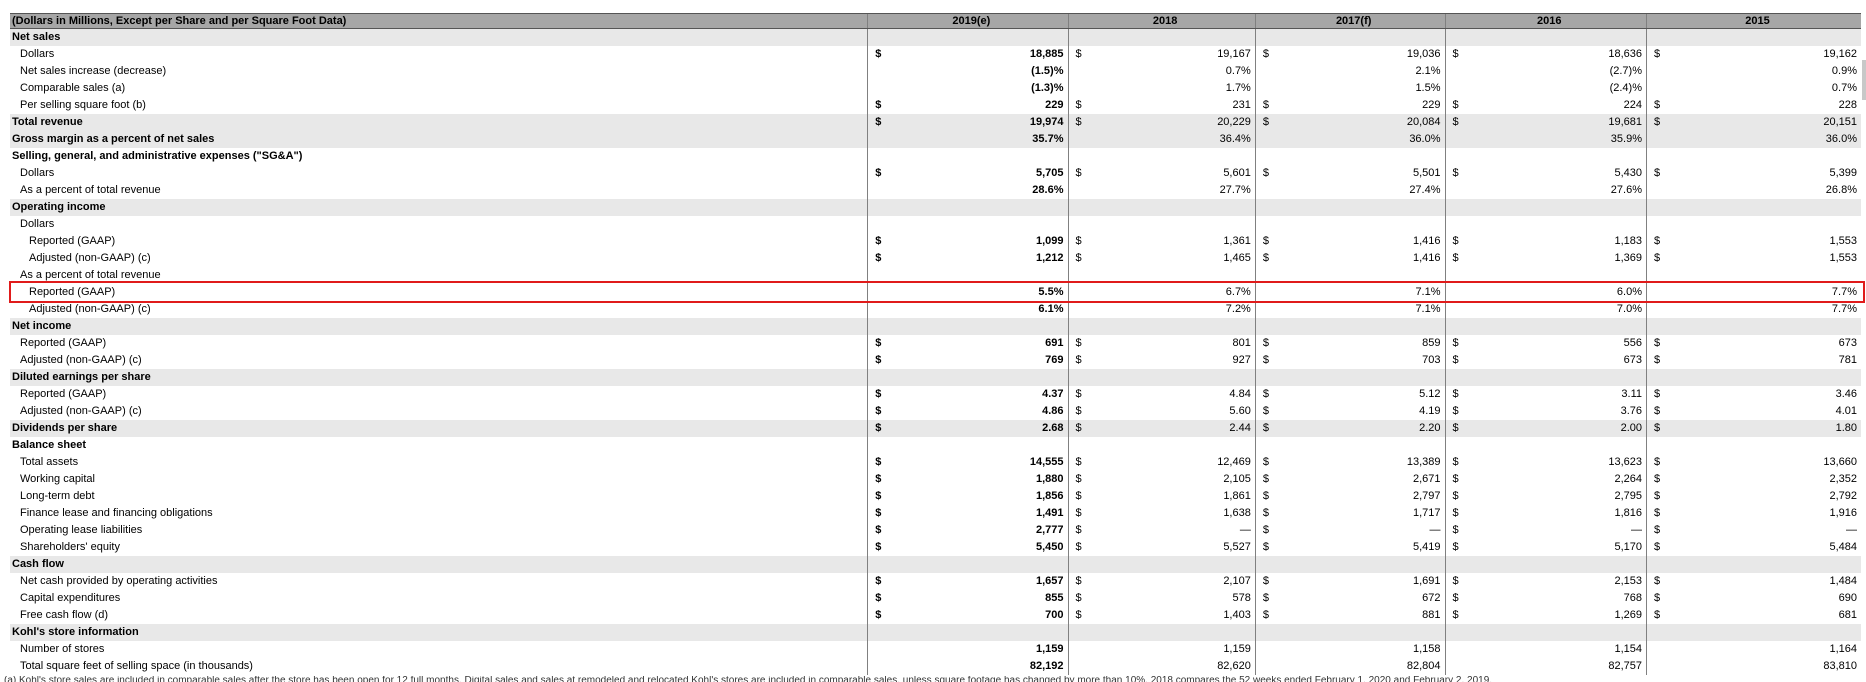 The width and height of the screenshot is (1866, 682). What do you see at coordinates (1426, 479) in the screenshot?
I see `cell-value: 2,671` at bounding box center [1426, 479].